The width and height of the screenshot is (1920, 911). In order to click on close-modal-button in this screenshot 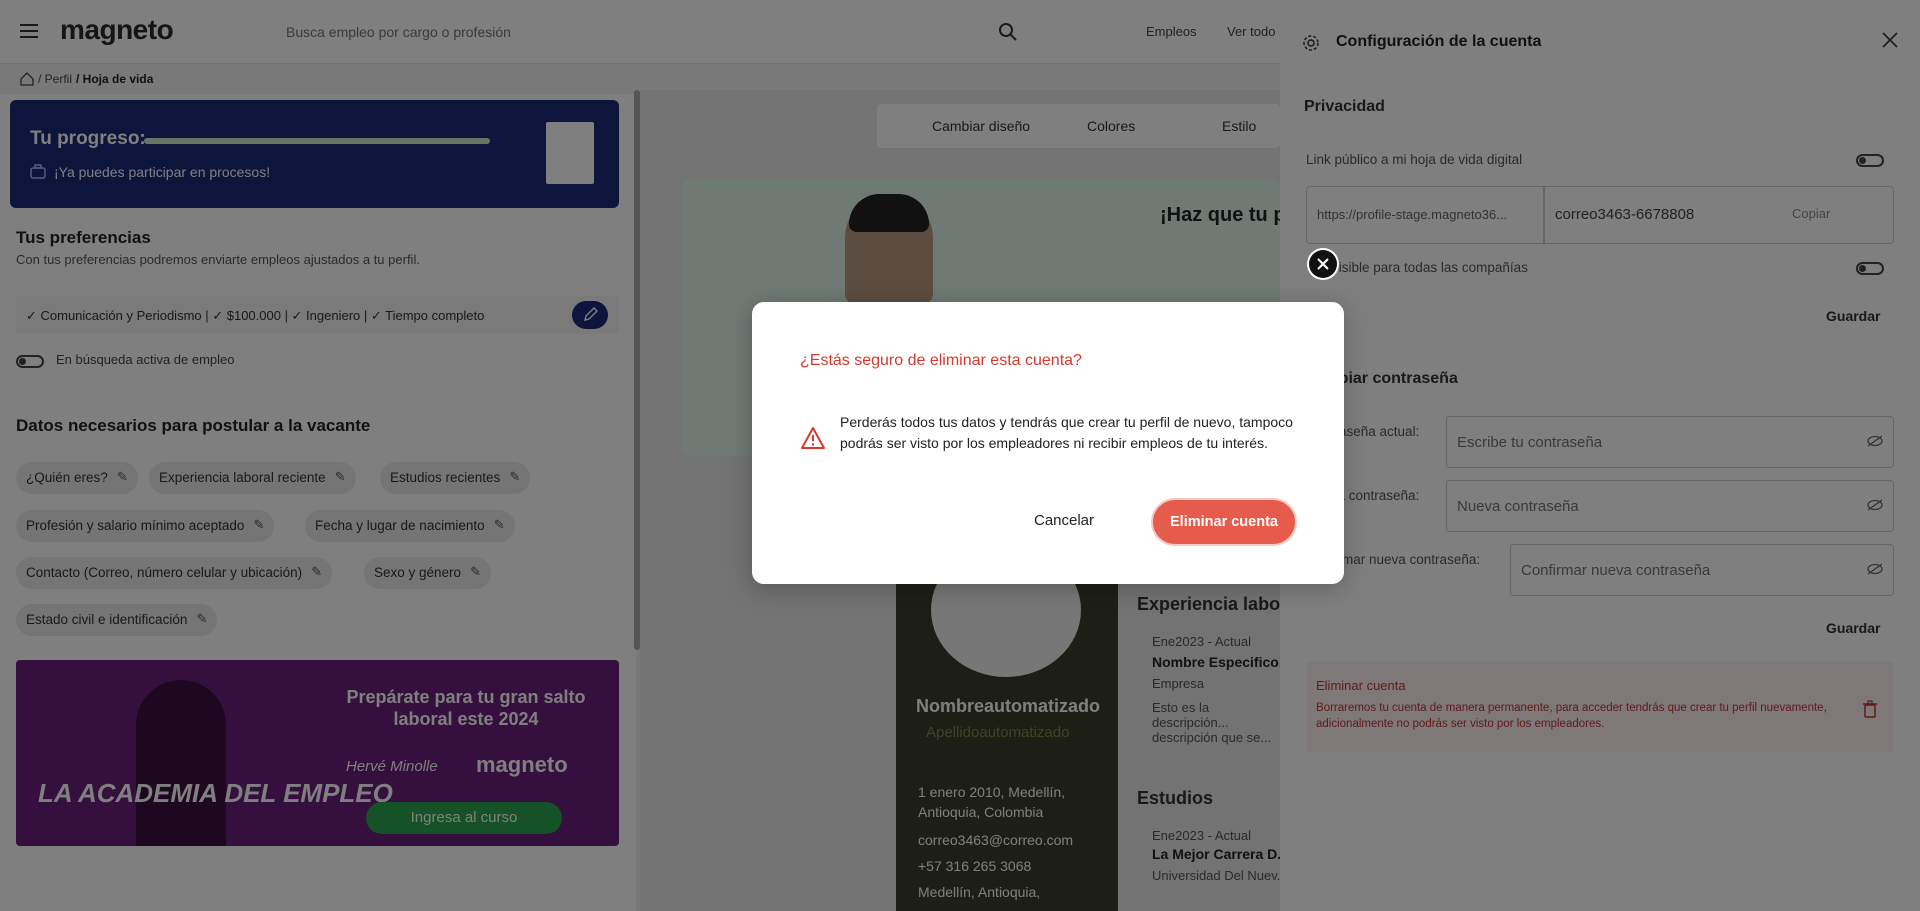, I will do `click(1323, 264)`.